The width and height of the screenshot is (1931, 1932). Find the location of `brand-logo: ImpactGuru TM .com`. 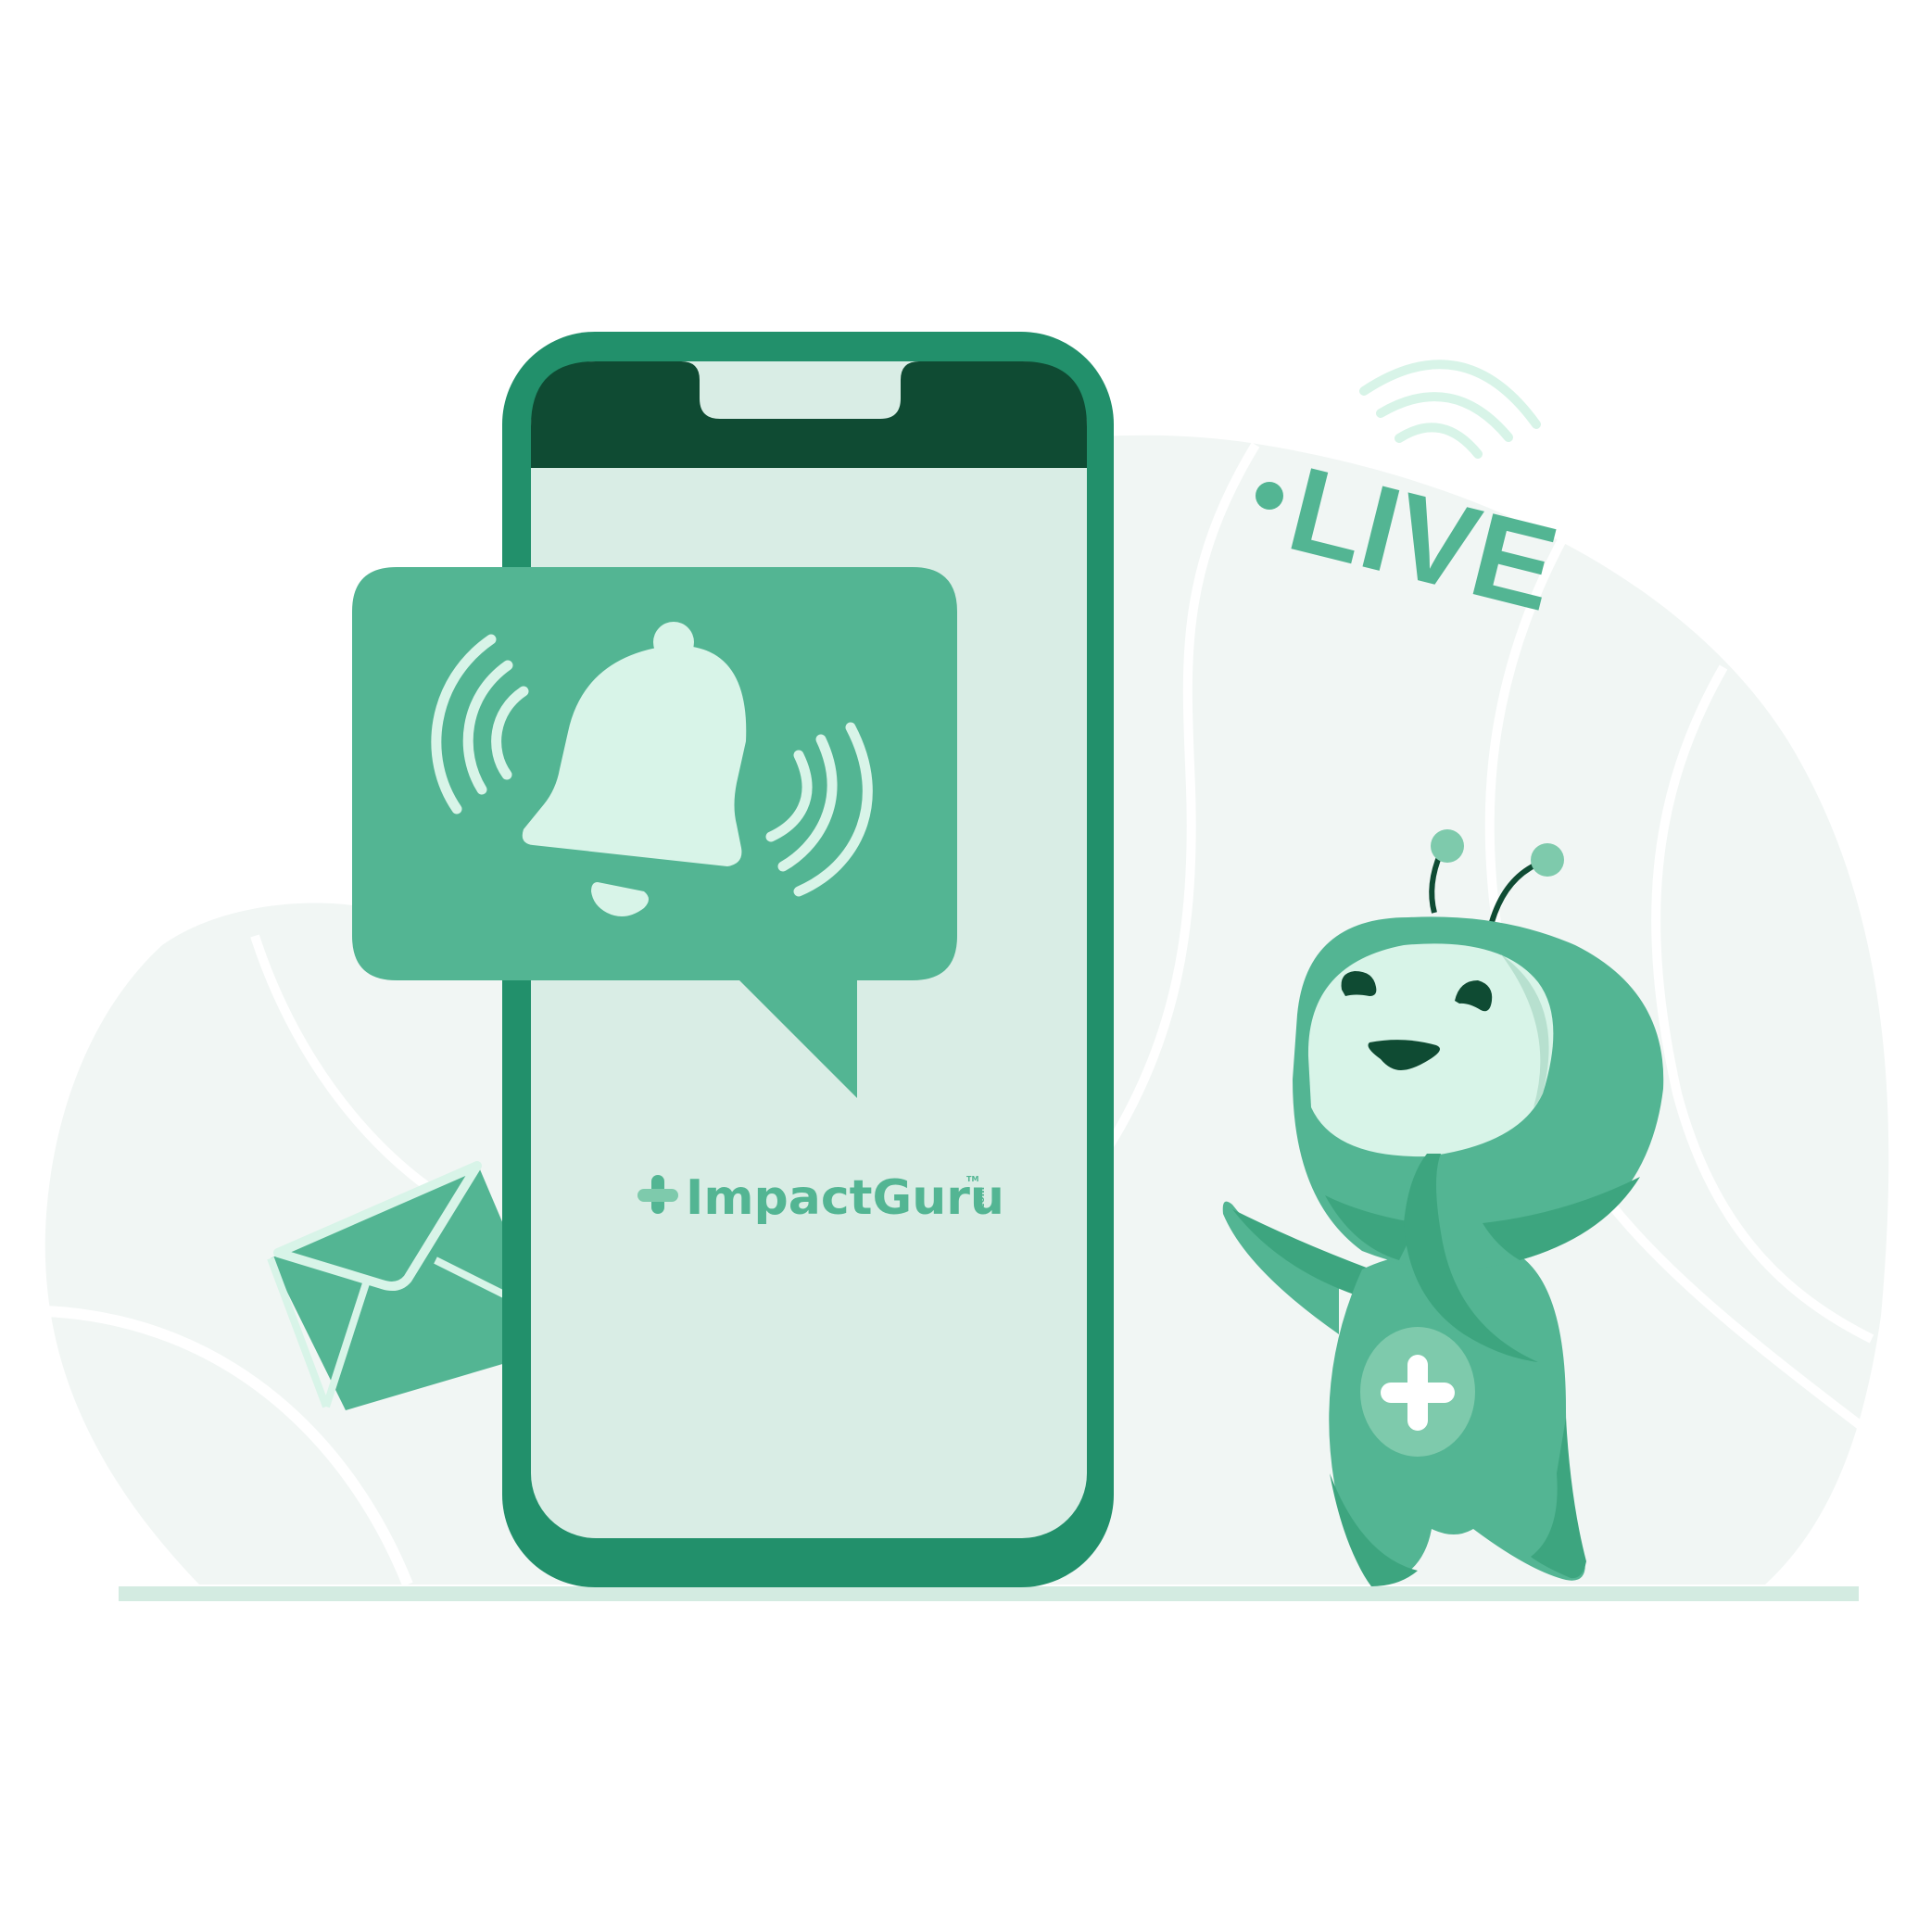

brand-logo: ImpactGuru TM .com is located at coordinates (820, 1198).